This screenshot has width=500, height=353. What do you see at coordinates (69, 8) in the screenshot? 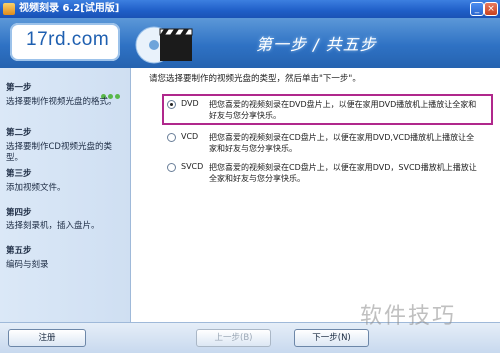
I see `window-title: 视频刻录 6.2[试用版]` at bounding box center [69, 8].